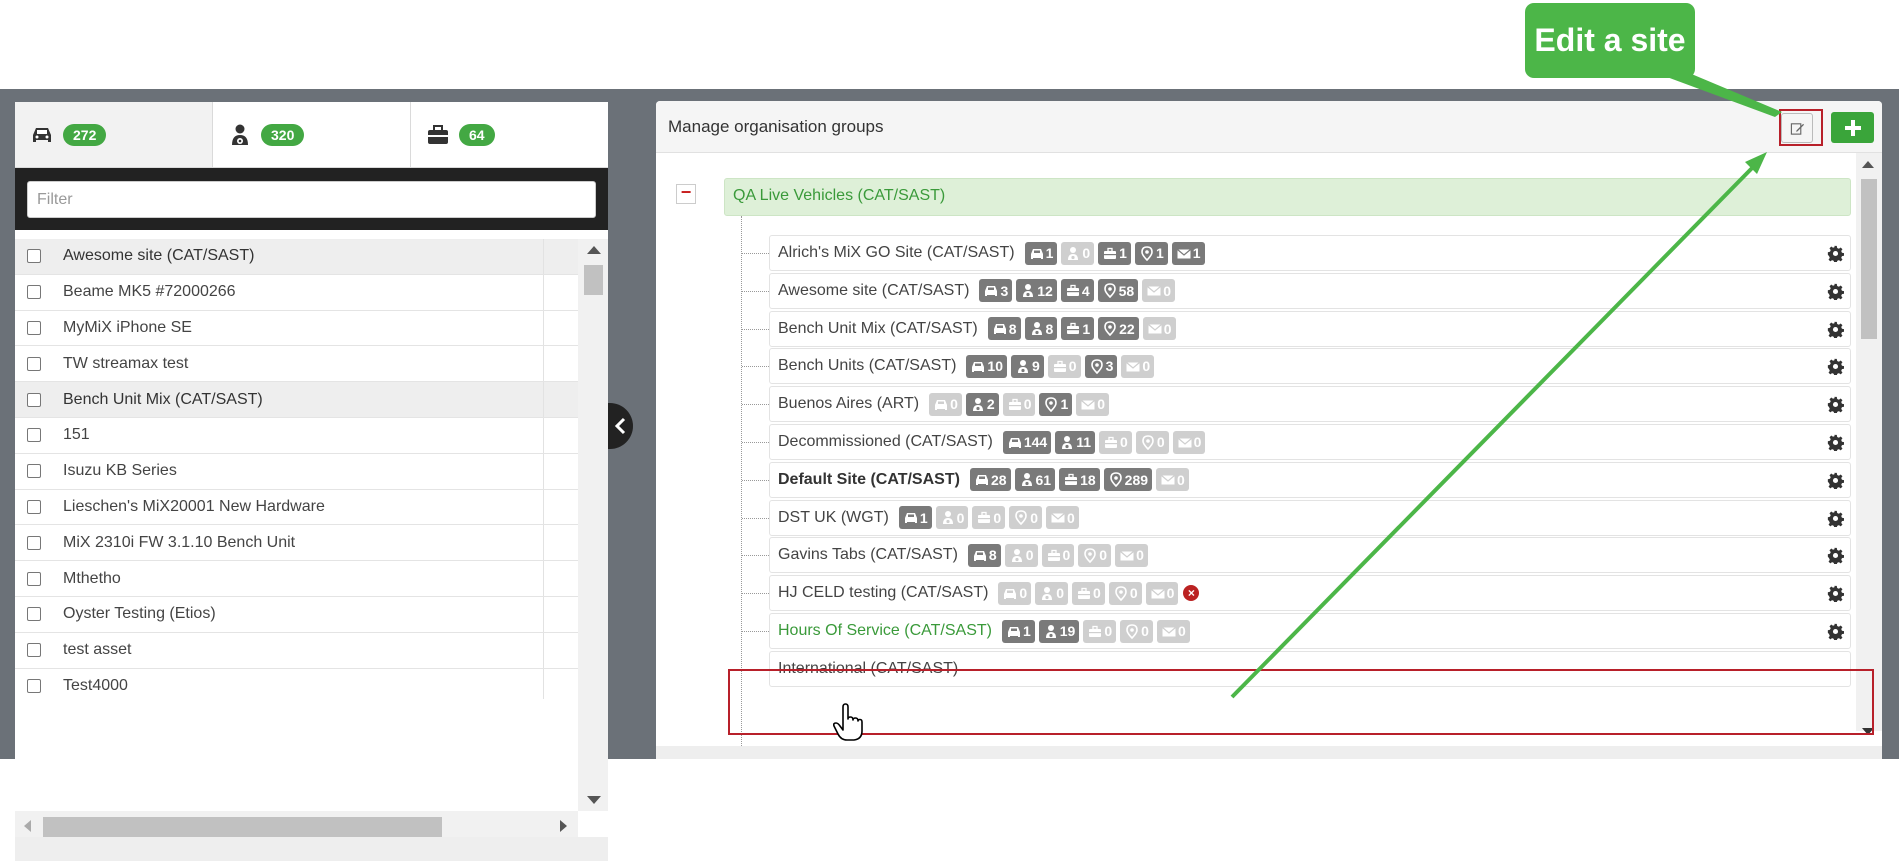 Image resolution: width=1899 pixels, height=861 pixels. I want to click on site-node: HJ CELD testing (CAT/SAST) 0 0 0 0 0 ×, so click(1310, 593).